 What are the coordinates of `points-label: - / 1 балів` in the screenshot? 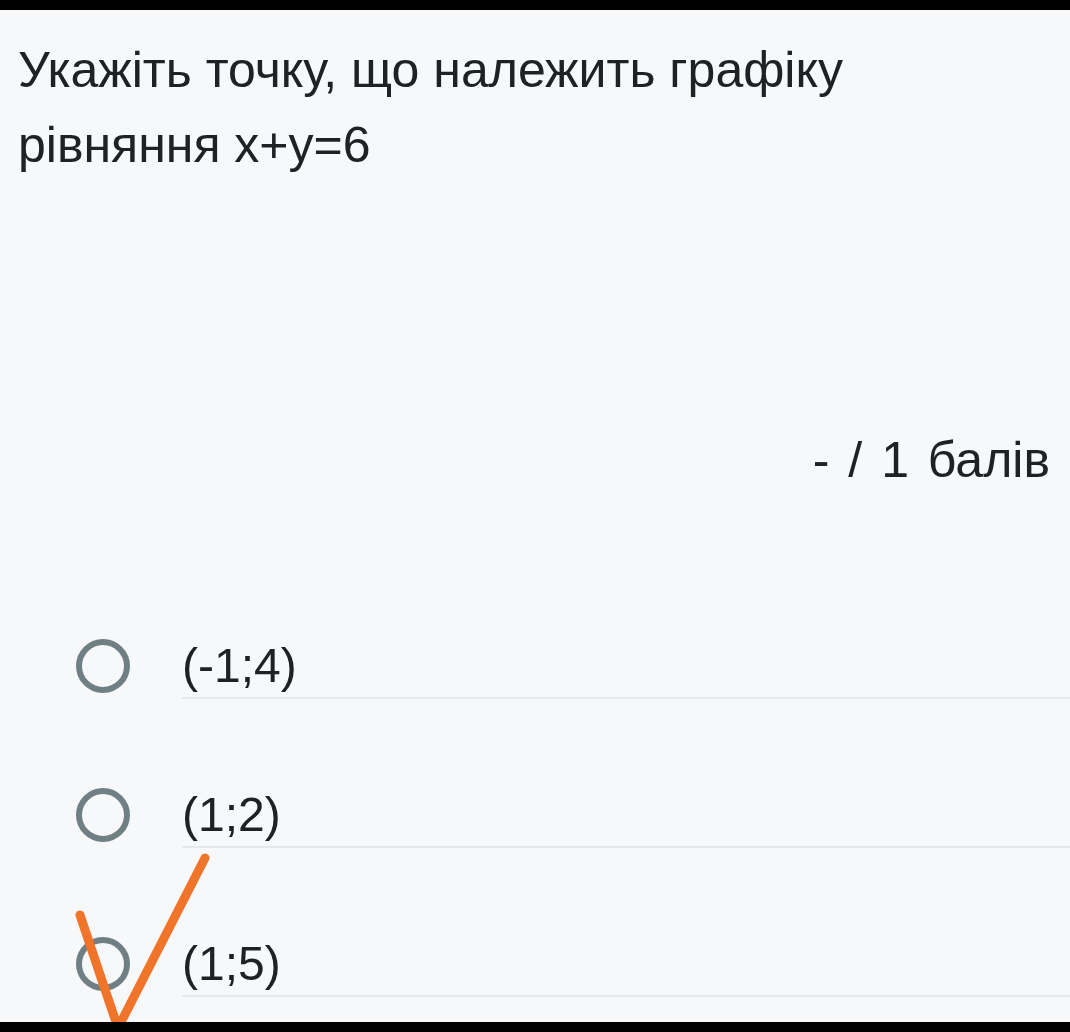 It's located at (931, 460).